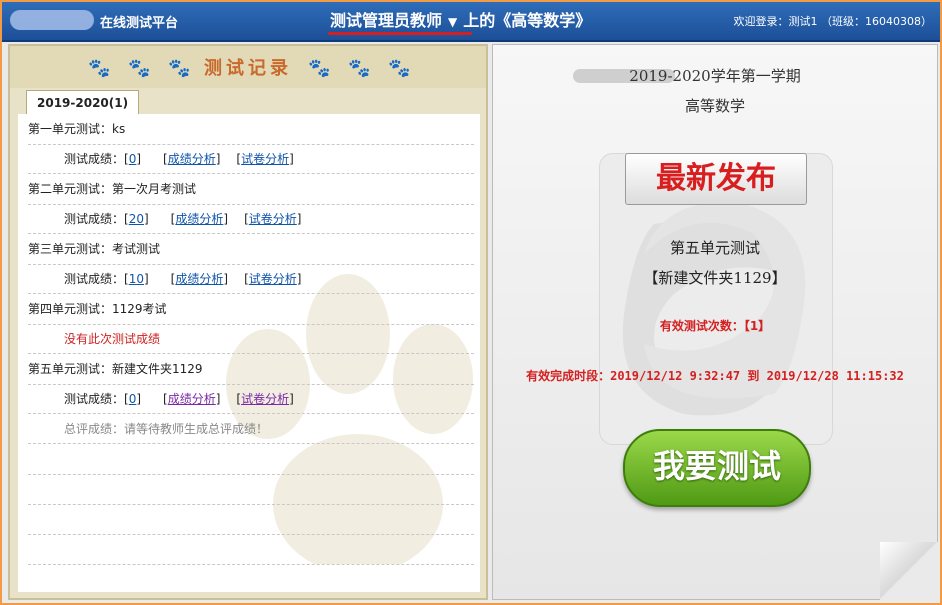 The image size is (942, 605). What do you see at coordinates (112, 339) in the screenshot?
I see `no-score-text: 没有此次测试成绩` at bounding box center [112, 339].